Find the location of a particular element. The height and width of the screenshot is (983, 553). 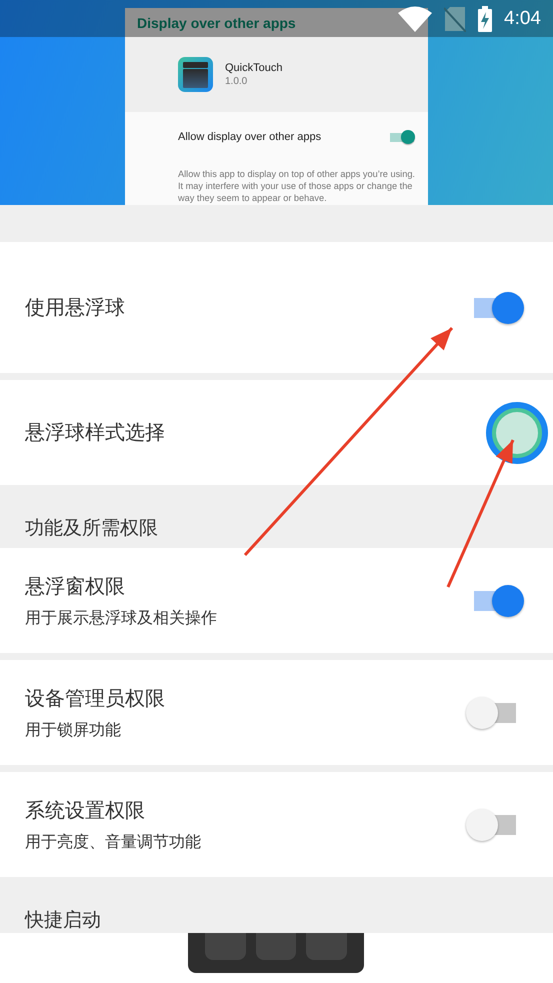

setting-title: 悬浮球样式选择 is located at coordinates (95, 432).